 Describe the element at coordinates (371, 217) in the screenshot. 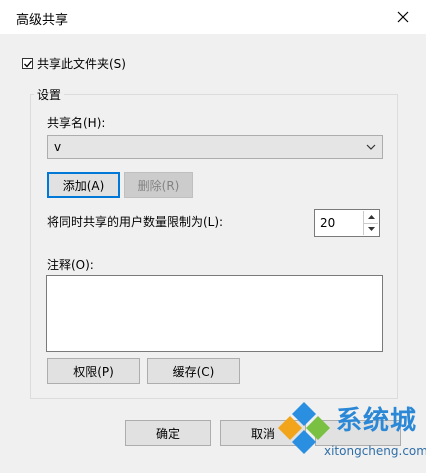

I see `chevron-up-icon` at that location.